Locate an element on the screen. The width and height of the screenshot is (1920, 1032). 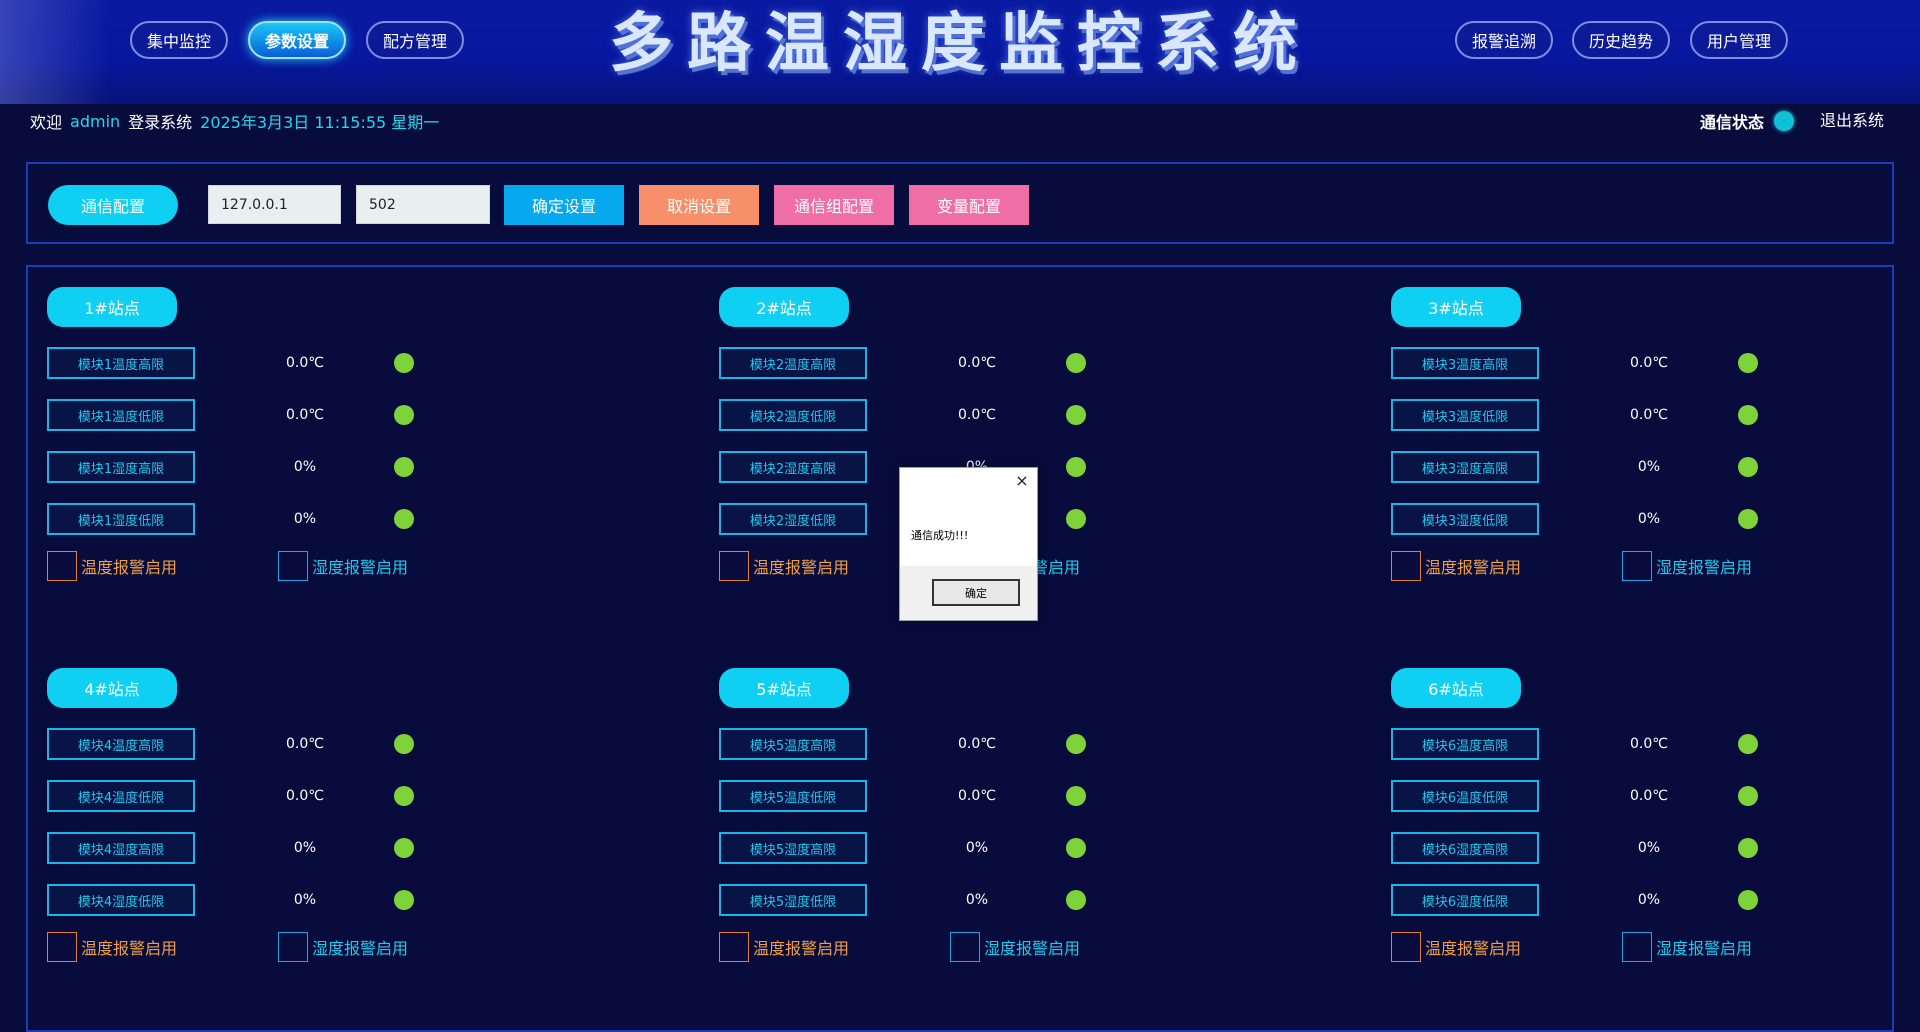
variable-config-button: 变量配置 is located at coordinates (969, 205).